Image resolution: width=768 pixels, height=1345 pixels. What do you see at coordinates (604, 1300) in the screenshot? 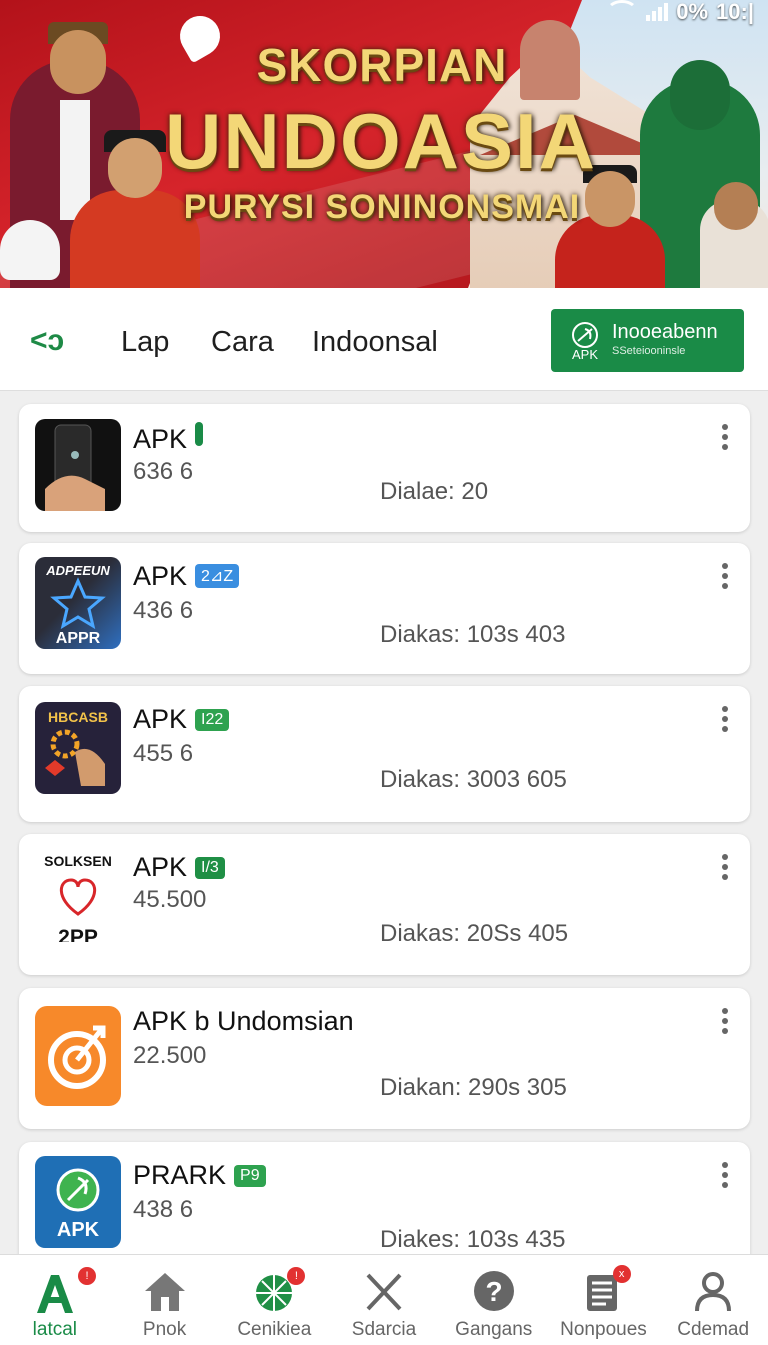
I see `nav-item-nonpoues: x Nonpoues` at bounding box center [604, 1300].